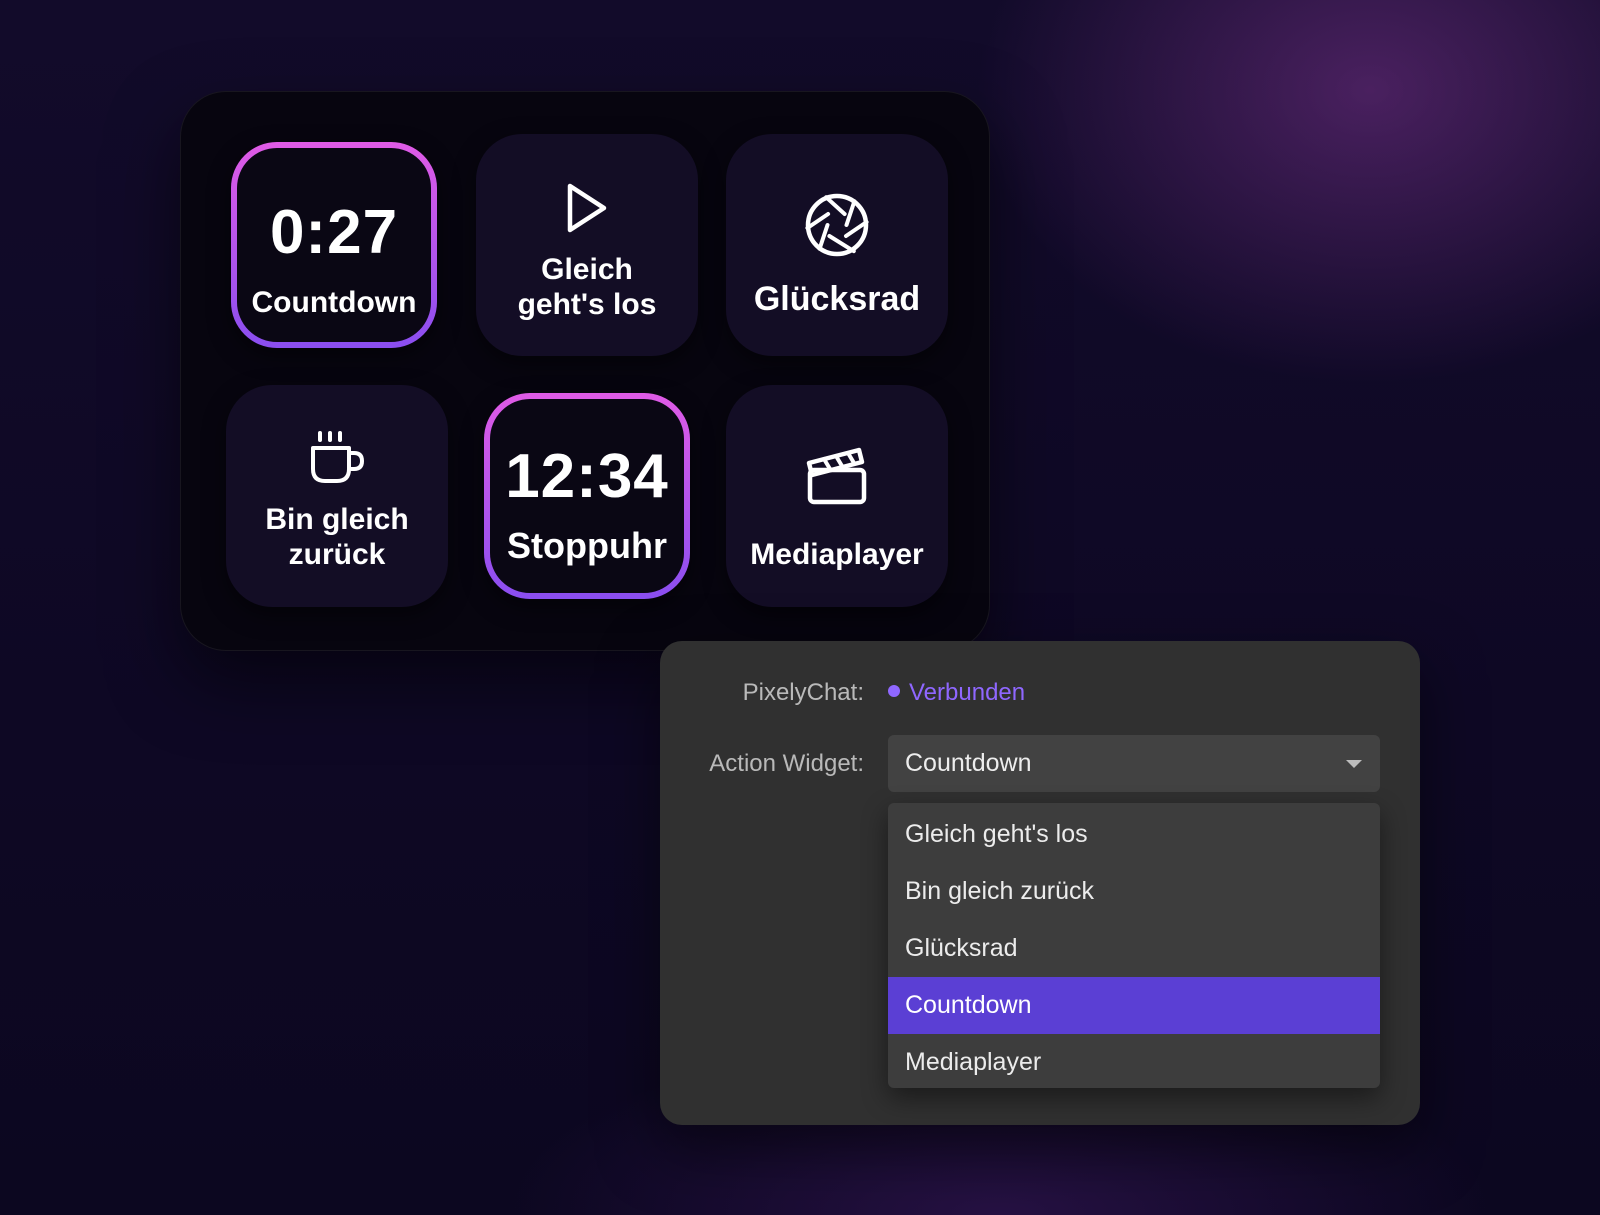  I want to click on chevron-down-icon, so click(1354, 764).